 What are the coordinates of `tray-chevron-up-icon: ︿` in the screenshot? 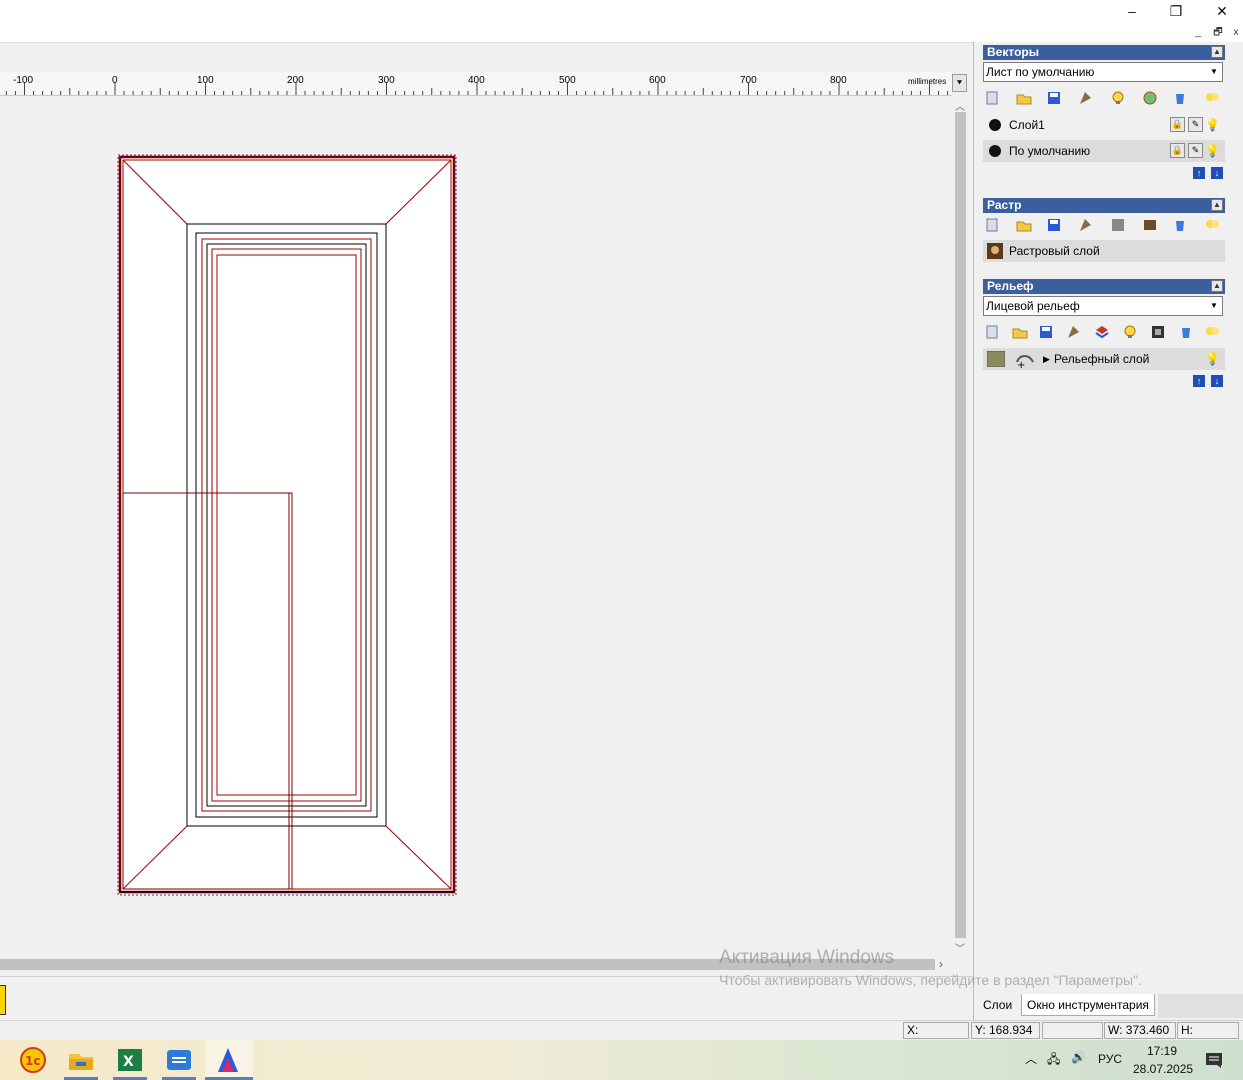 It's located at (1031, 1058).